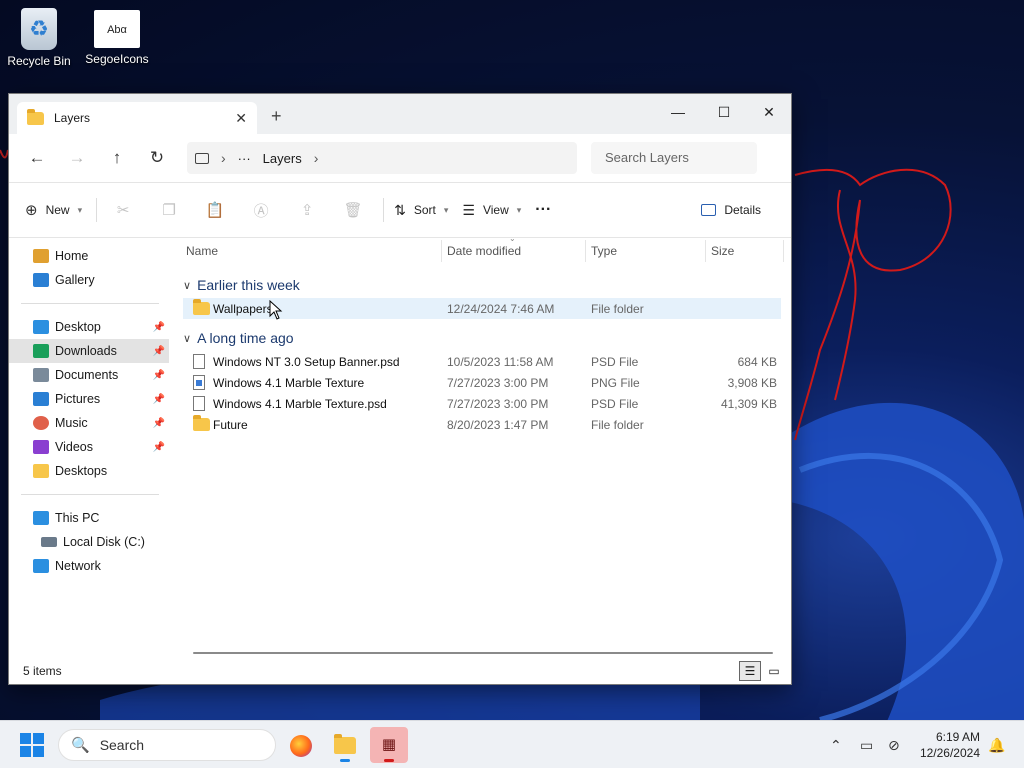  I want to click on nav-item-videos: Videos 📌, so click(89, 447).